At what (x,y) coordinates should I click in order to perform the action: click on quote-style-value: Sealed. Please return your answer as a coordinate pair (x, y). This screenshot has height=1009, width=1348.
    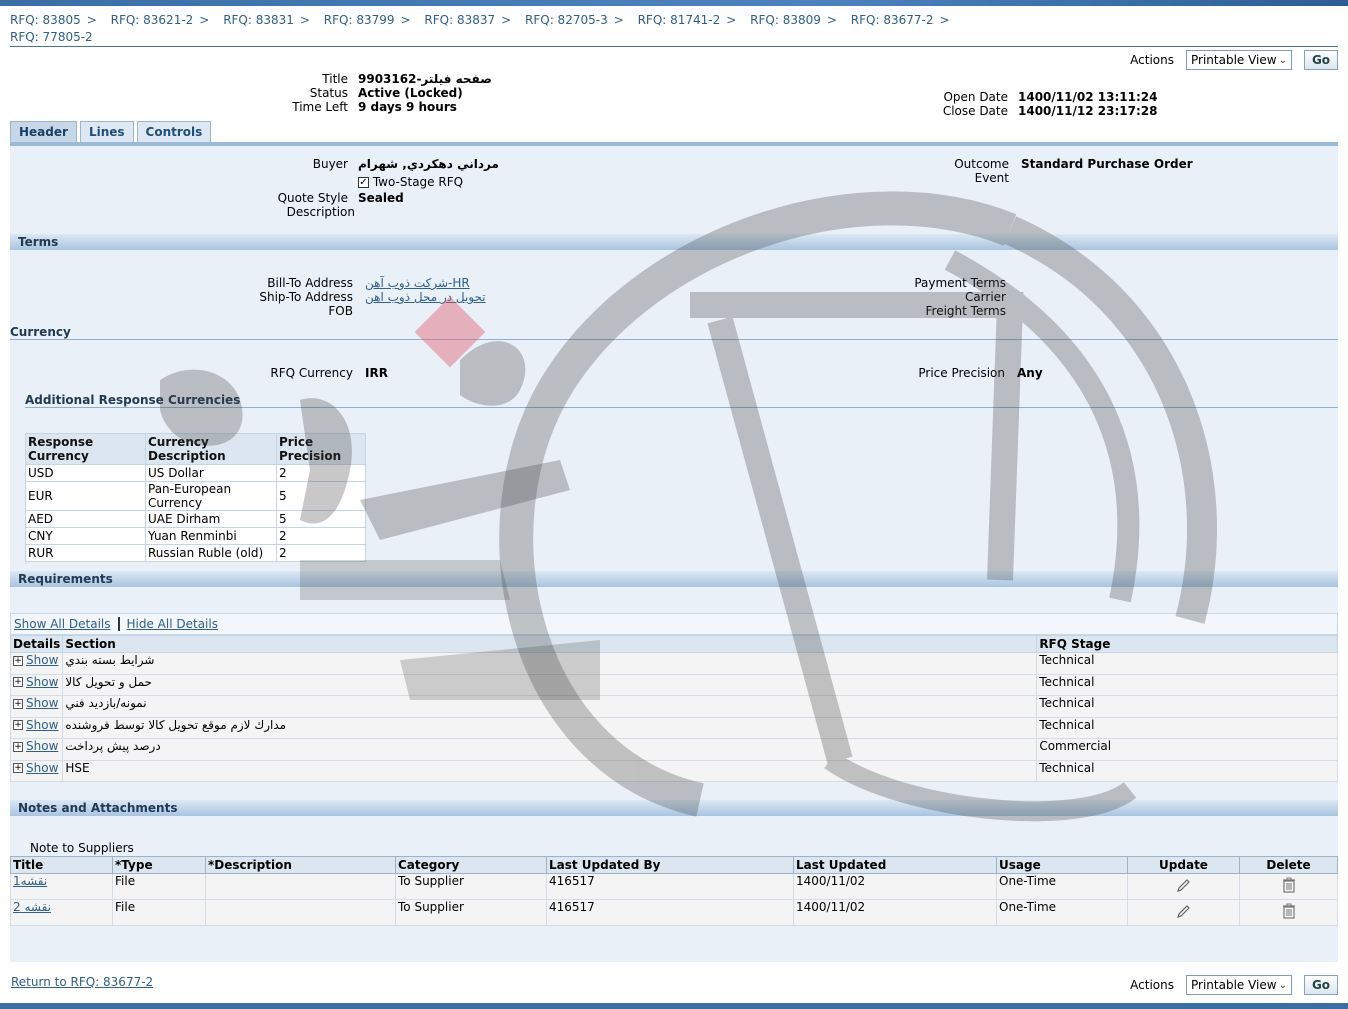
    Looking at the image, I should click on (381, 198).